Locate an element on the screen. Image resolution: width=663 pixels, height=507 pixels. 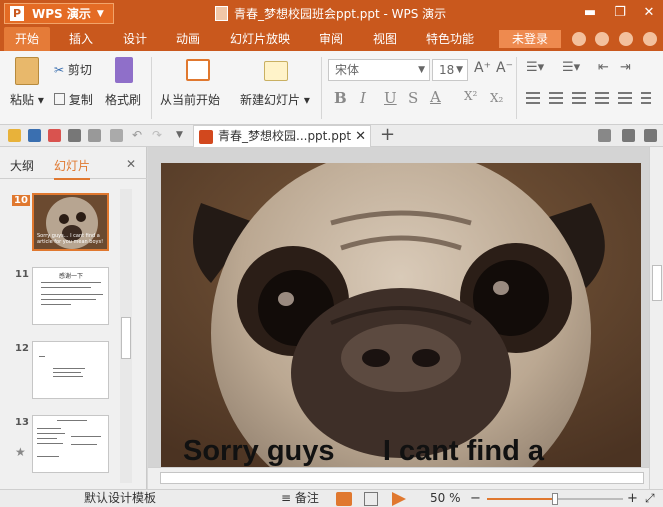
close-window-button: ✕ is located at coordinates (649, 13).